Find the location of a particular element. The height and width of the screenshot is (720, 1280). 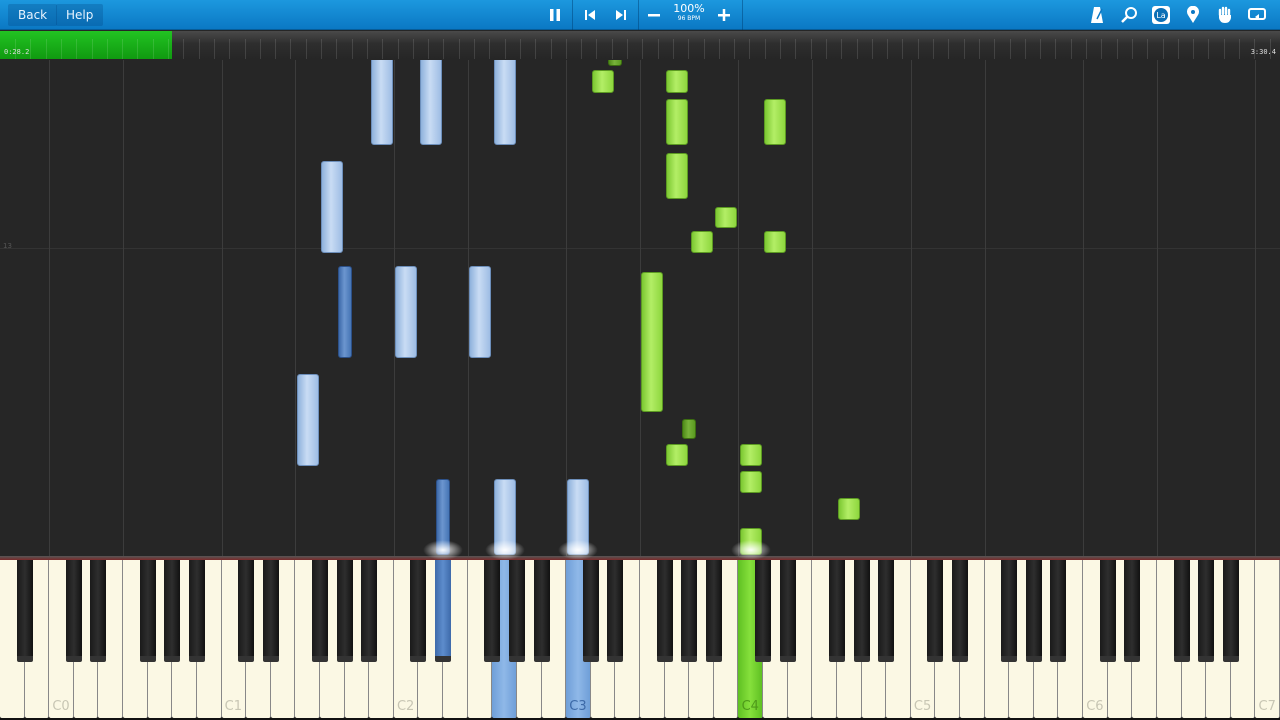

hand-icon is located at coordinates (1225, 15).